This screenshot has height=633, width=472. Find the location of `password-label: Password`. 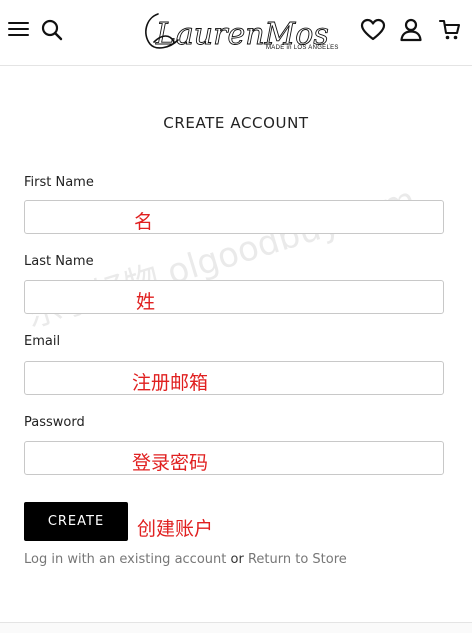

password-label: Password is located at coordinates (54, 422).